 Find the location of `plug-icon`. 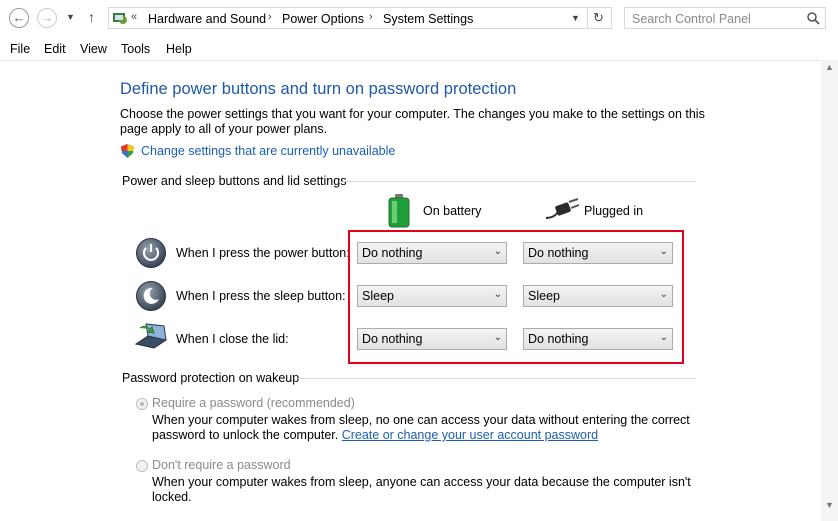

plug-icon is located at coordinates (562, 208).